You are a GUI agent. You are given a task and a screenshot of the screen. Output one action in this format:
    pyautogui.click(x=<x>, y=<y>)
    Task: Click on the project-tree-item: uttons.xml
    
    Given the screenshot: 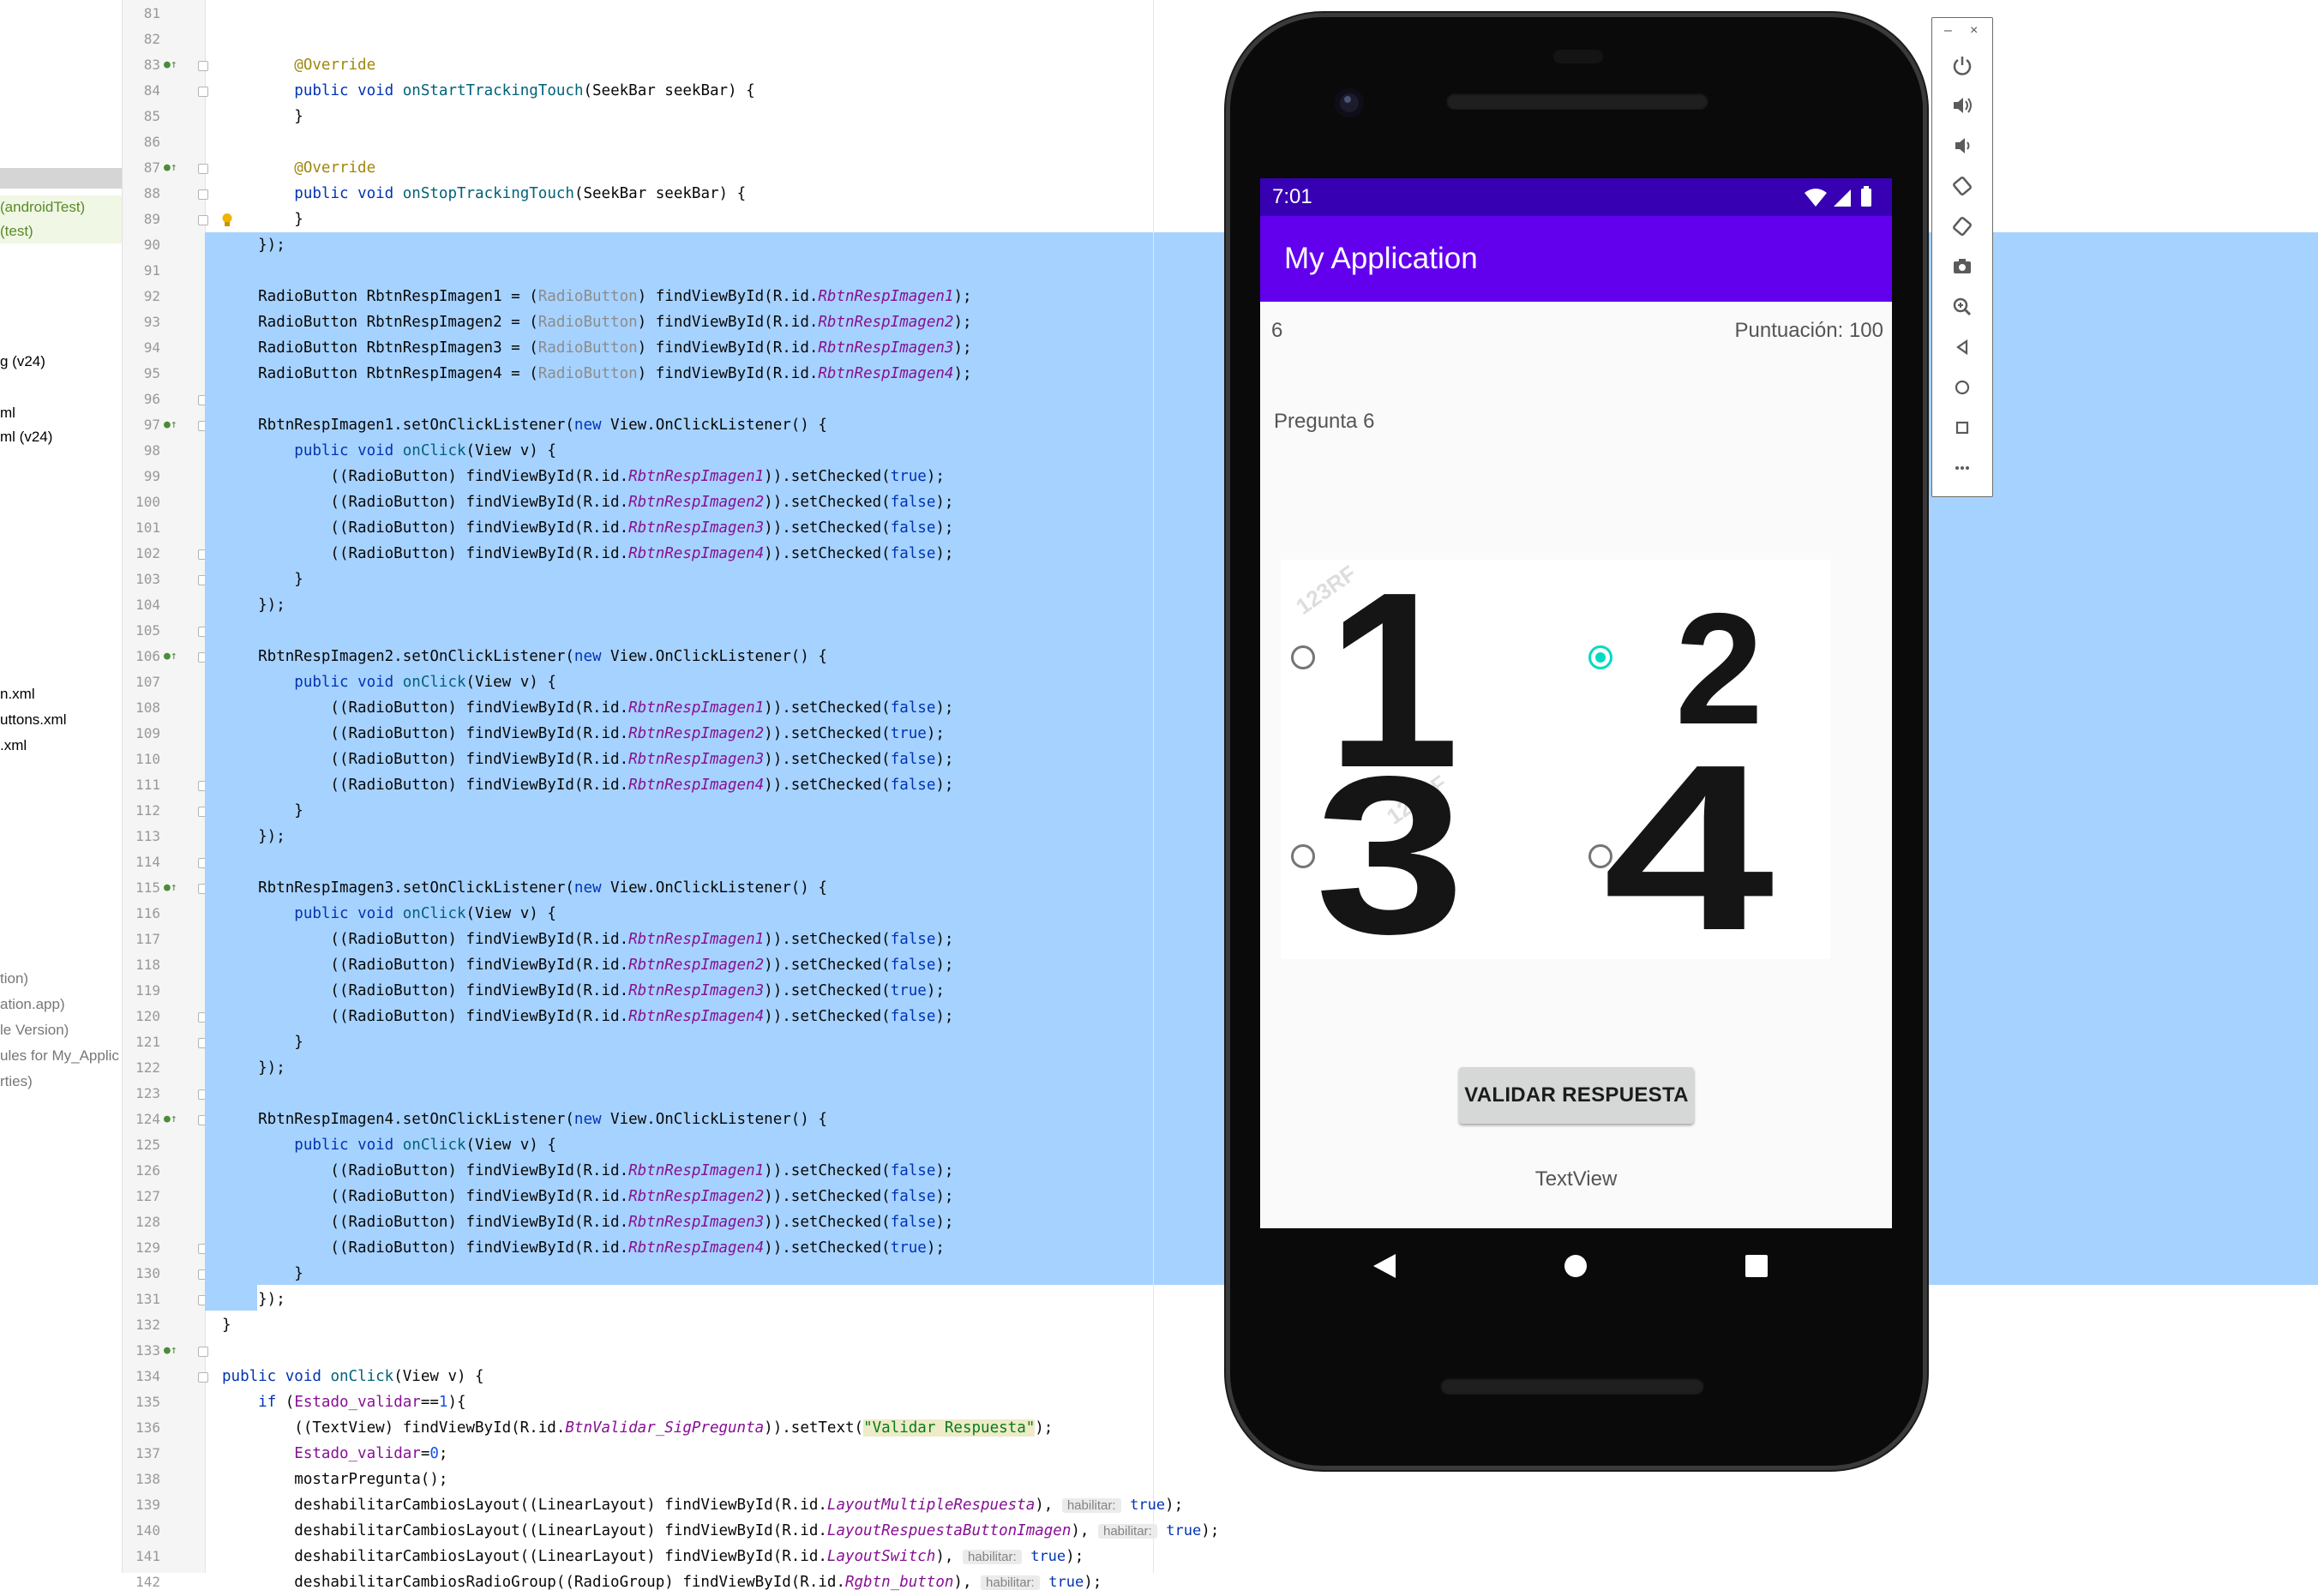 What is the action you would take?
    pyautogui.click(x=33, y=720)
    